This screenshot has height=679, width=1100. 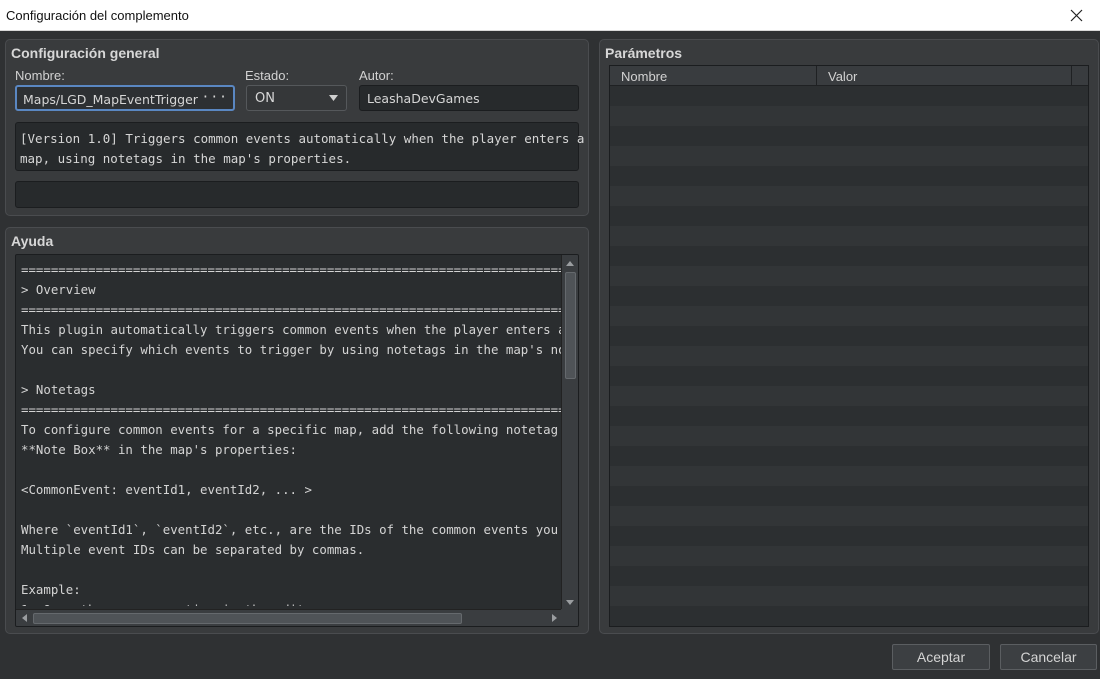 What do you see at coordinates (24, 618) in the screenshot?
I see `scroll-left-icon` at bounding box center [24, 618].